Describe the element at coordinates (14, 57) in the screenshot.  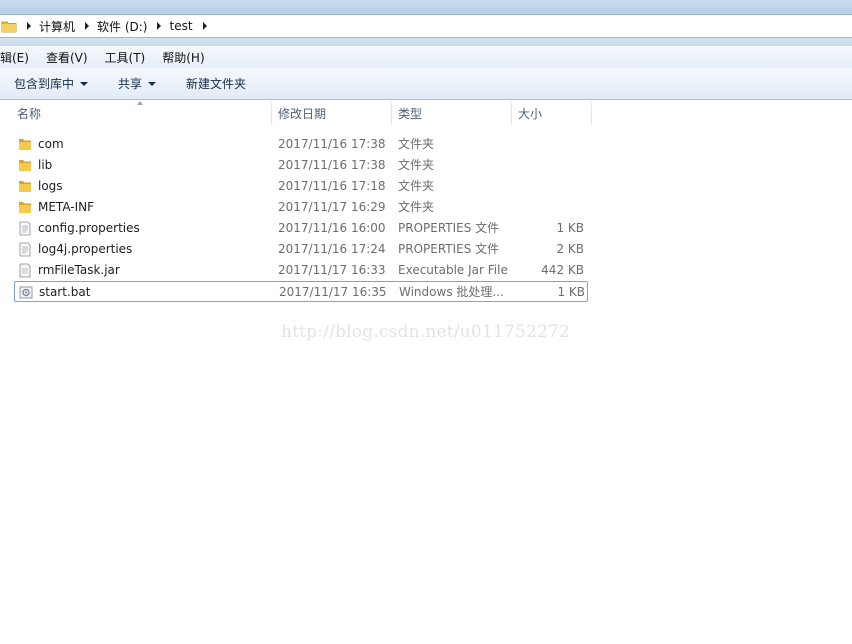
I see `menu-edit: 编辑(E)` at that location.